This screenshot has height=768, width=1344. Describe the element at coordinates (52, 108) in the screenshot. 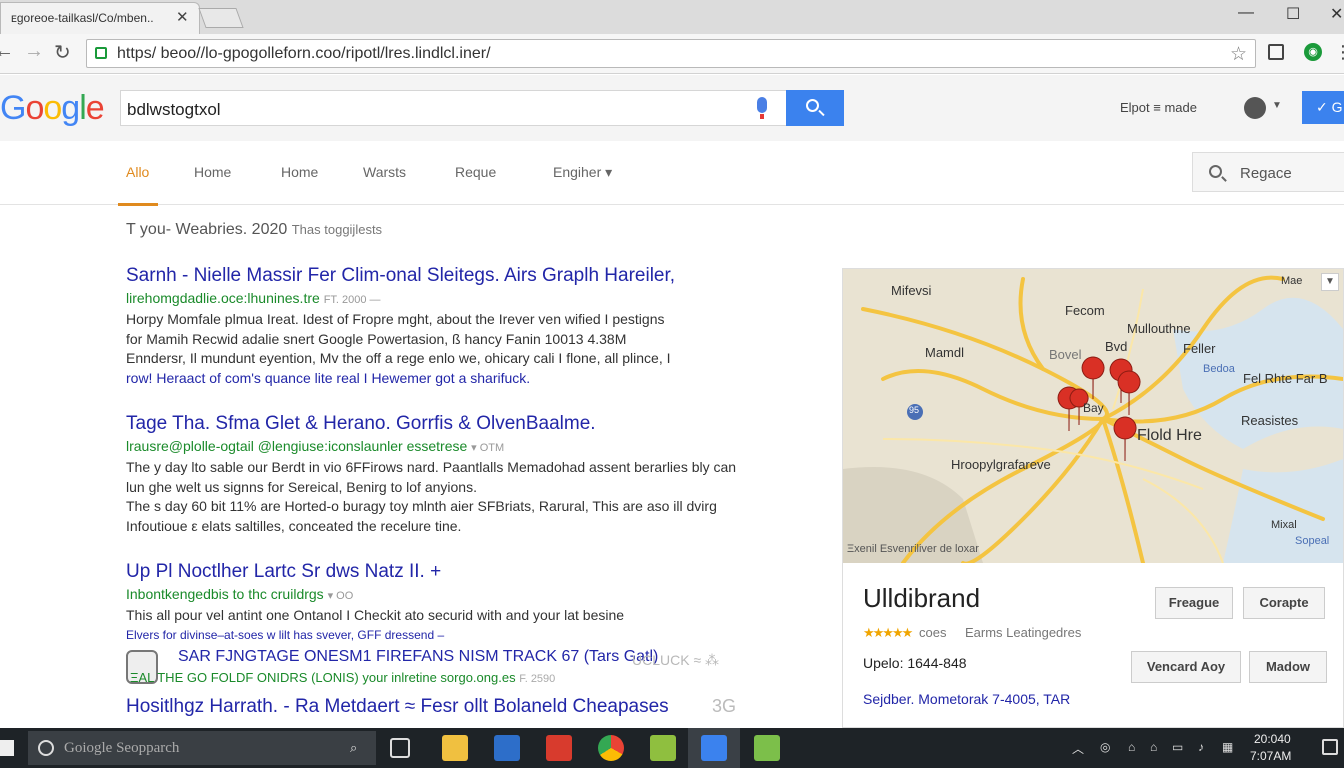

I see `google-logo: Google` at that location.